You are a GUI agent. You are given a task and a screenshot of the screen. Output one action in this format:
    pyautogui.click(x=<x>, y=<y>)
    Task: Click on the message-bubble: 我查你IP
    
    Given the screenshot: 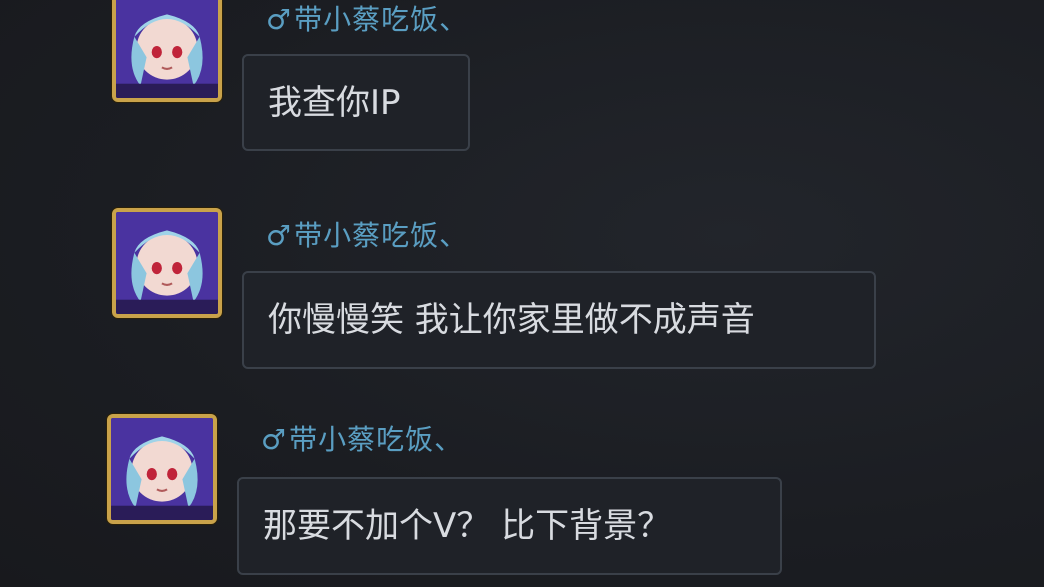 What is the action you would take?
    pyautogui.click(x=356, y=102)
    